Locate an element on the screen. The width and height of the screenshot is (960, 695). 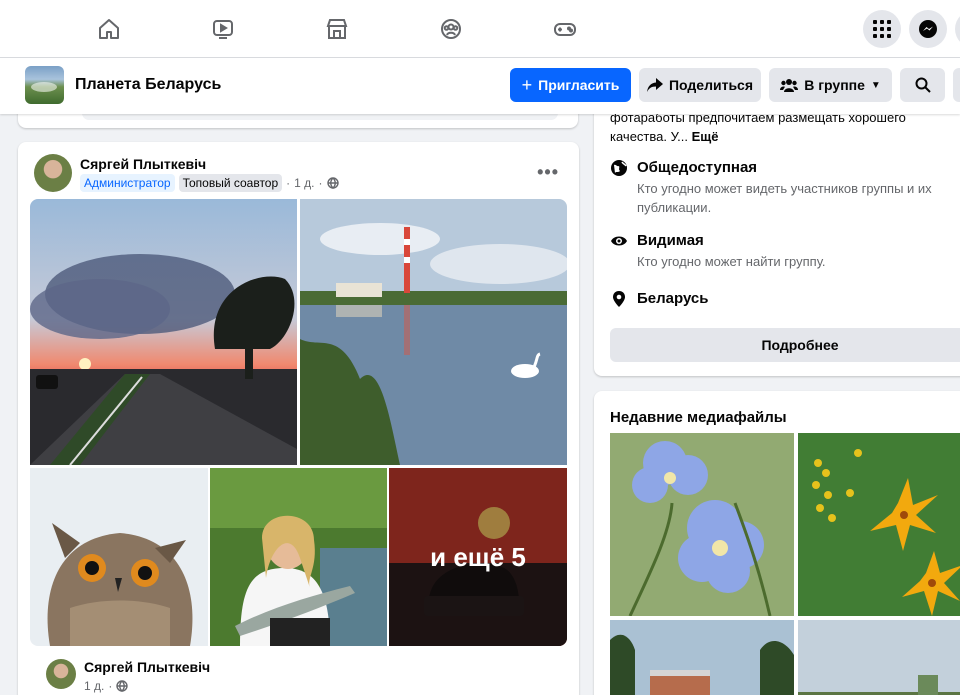
top-contributor-badge: Топовый соавтор is located at coordinates (230, 183).